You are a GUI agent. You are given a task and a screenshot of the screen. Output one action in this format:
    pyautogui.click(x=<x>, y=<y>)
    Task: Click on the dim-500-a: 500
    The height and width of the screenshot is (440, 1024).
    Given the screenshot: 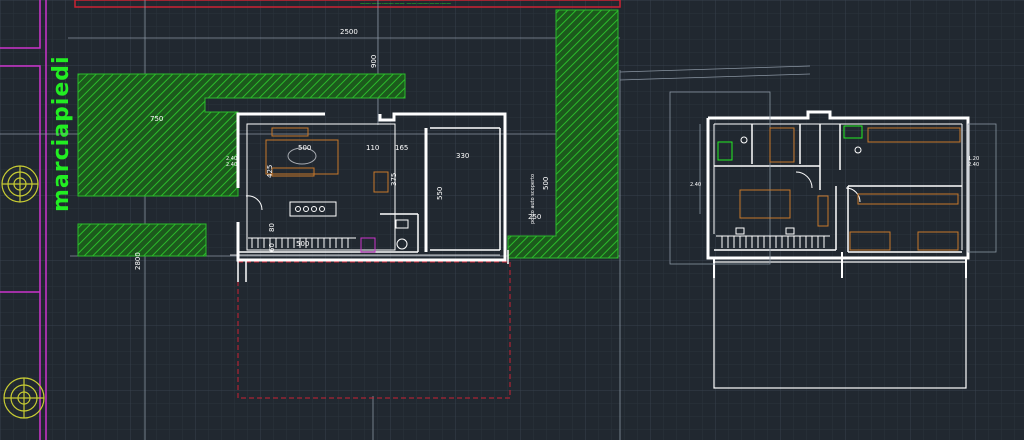 What is the action you would take?
    pyautogui.click(x=304, y=148)
    